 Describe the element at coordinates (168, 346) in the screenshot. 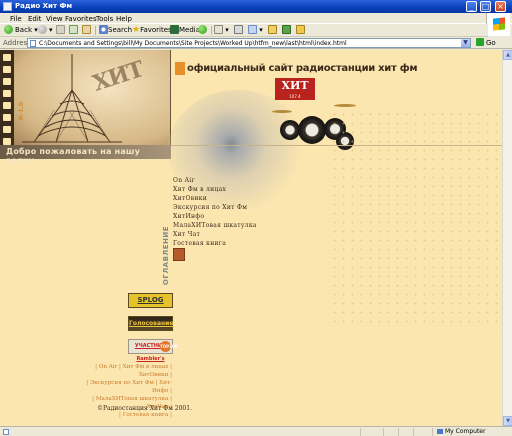

I see `top100-badge: TOP100` at that location.